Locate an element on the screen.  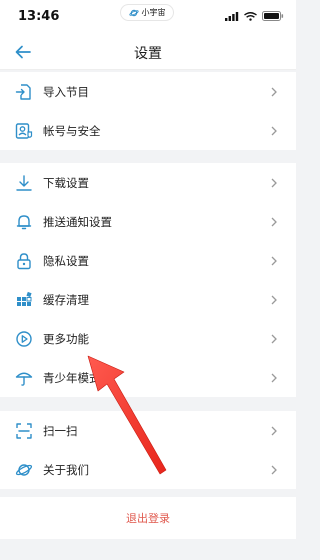
settings-item-account-security: 帐号与安全 is located at coordinates (148, 130).